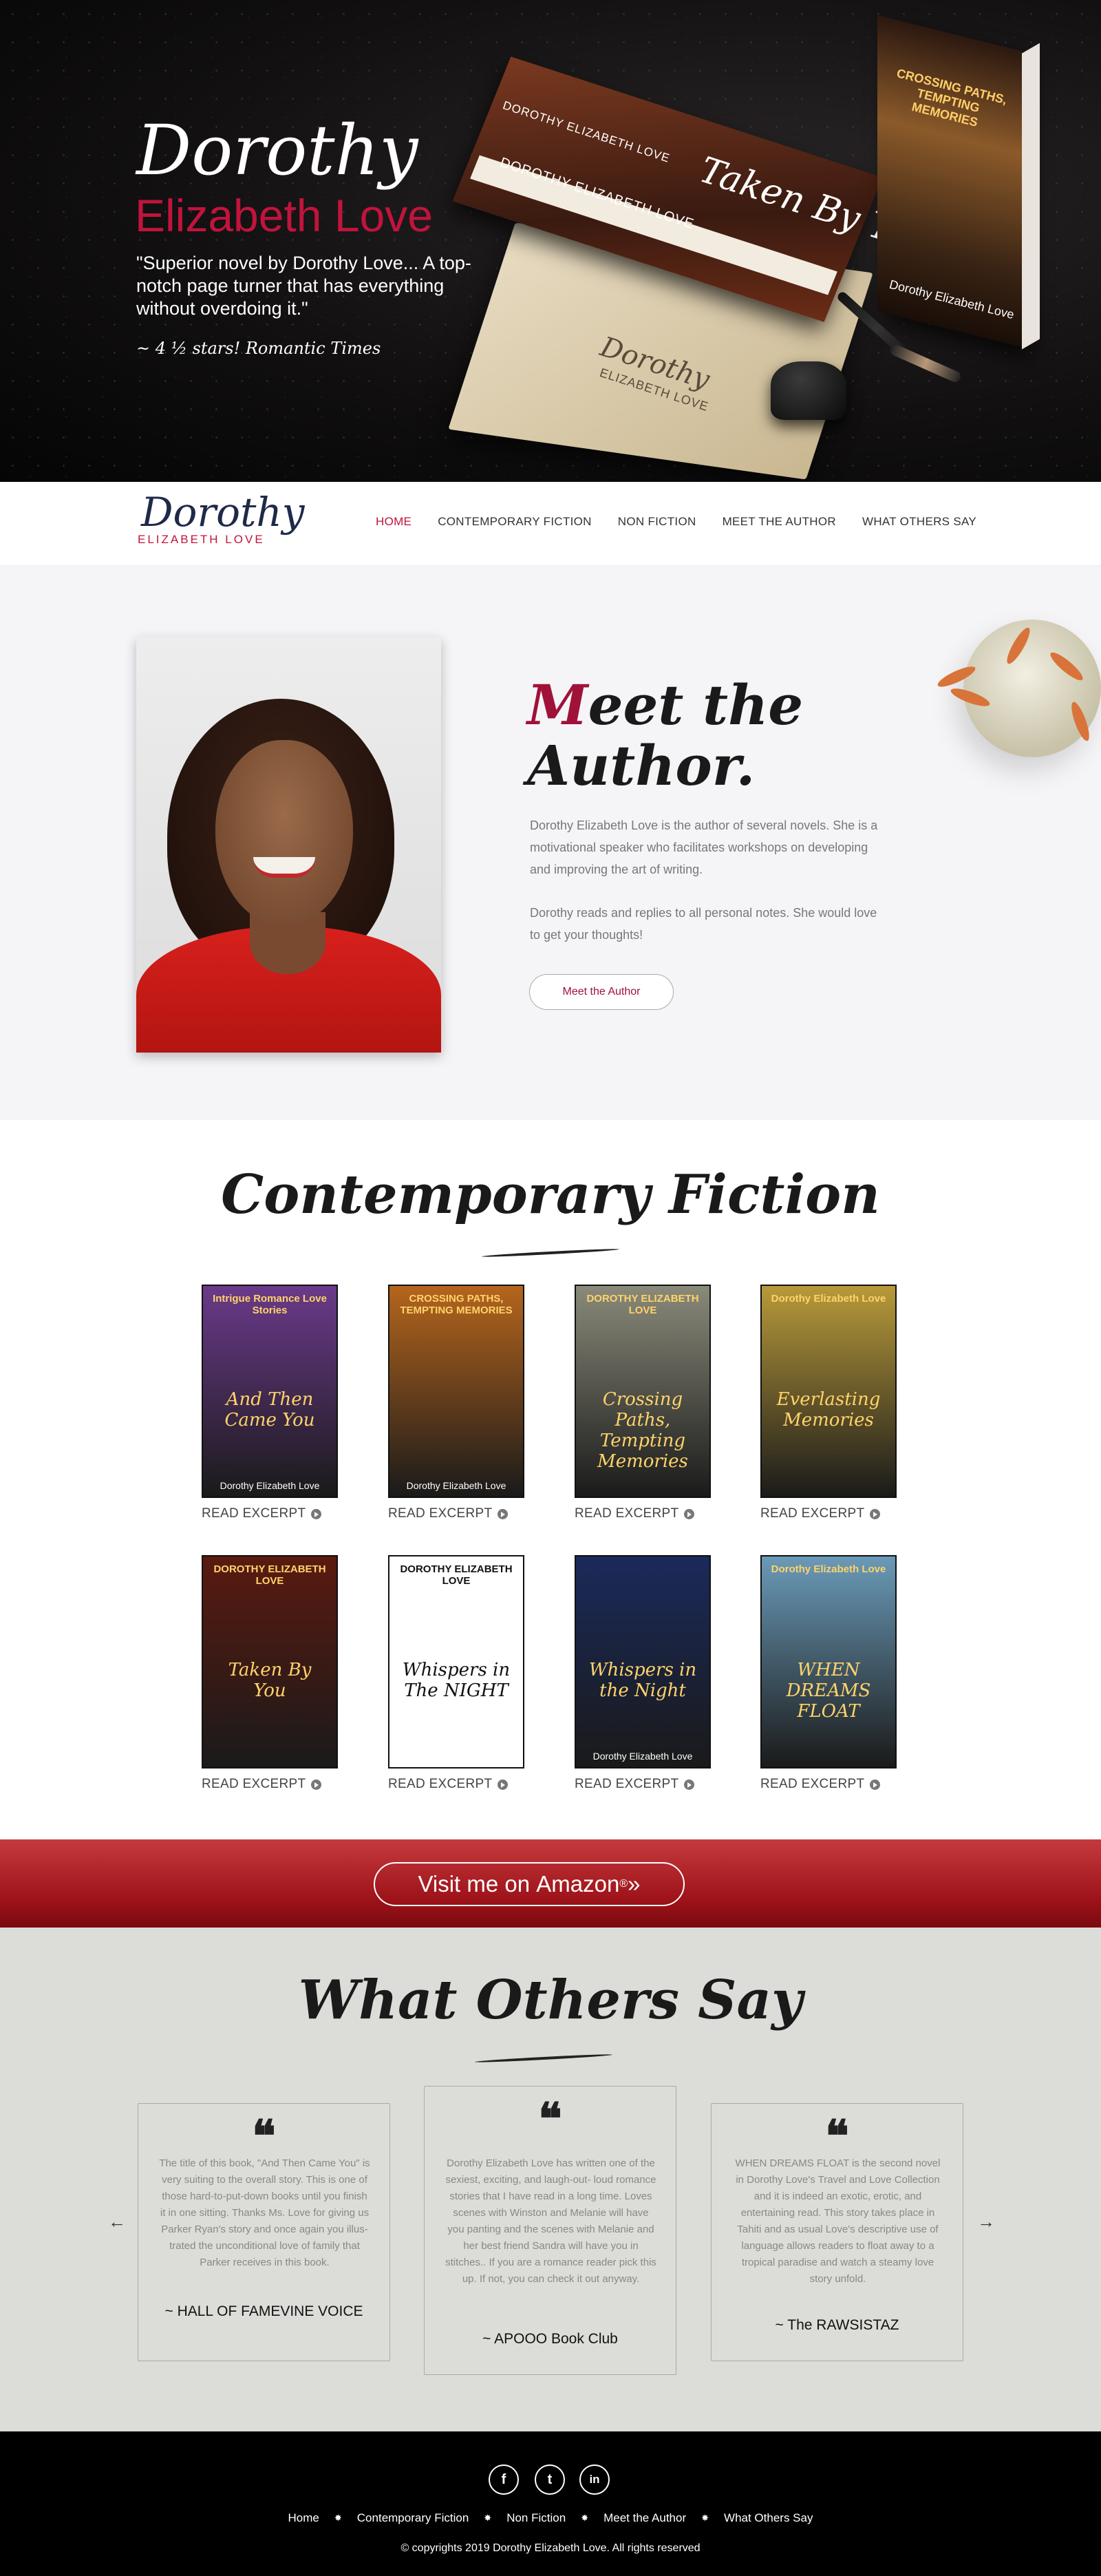  What do you see at coordinates (828, 1691) in the screenshot?
I see `book-title-text: WHEN DREAMS FLOAT` at bounding box center [828, 1691].